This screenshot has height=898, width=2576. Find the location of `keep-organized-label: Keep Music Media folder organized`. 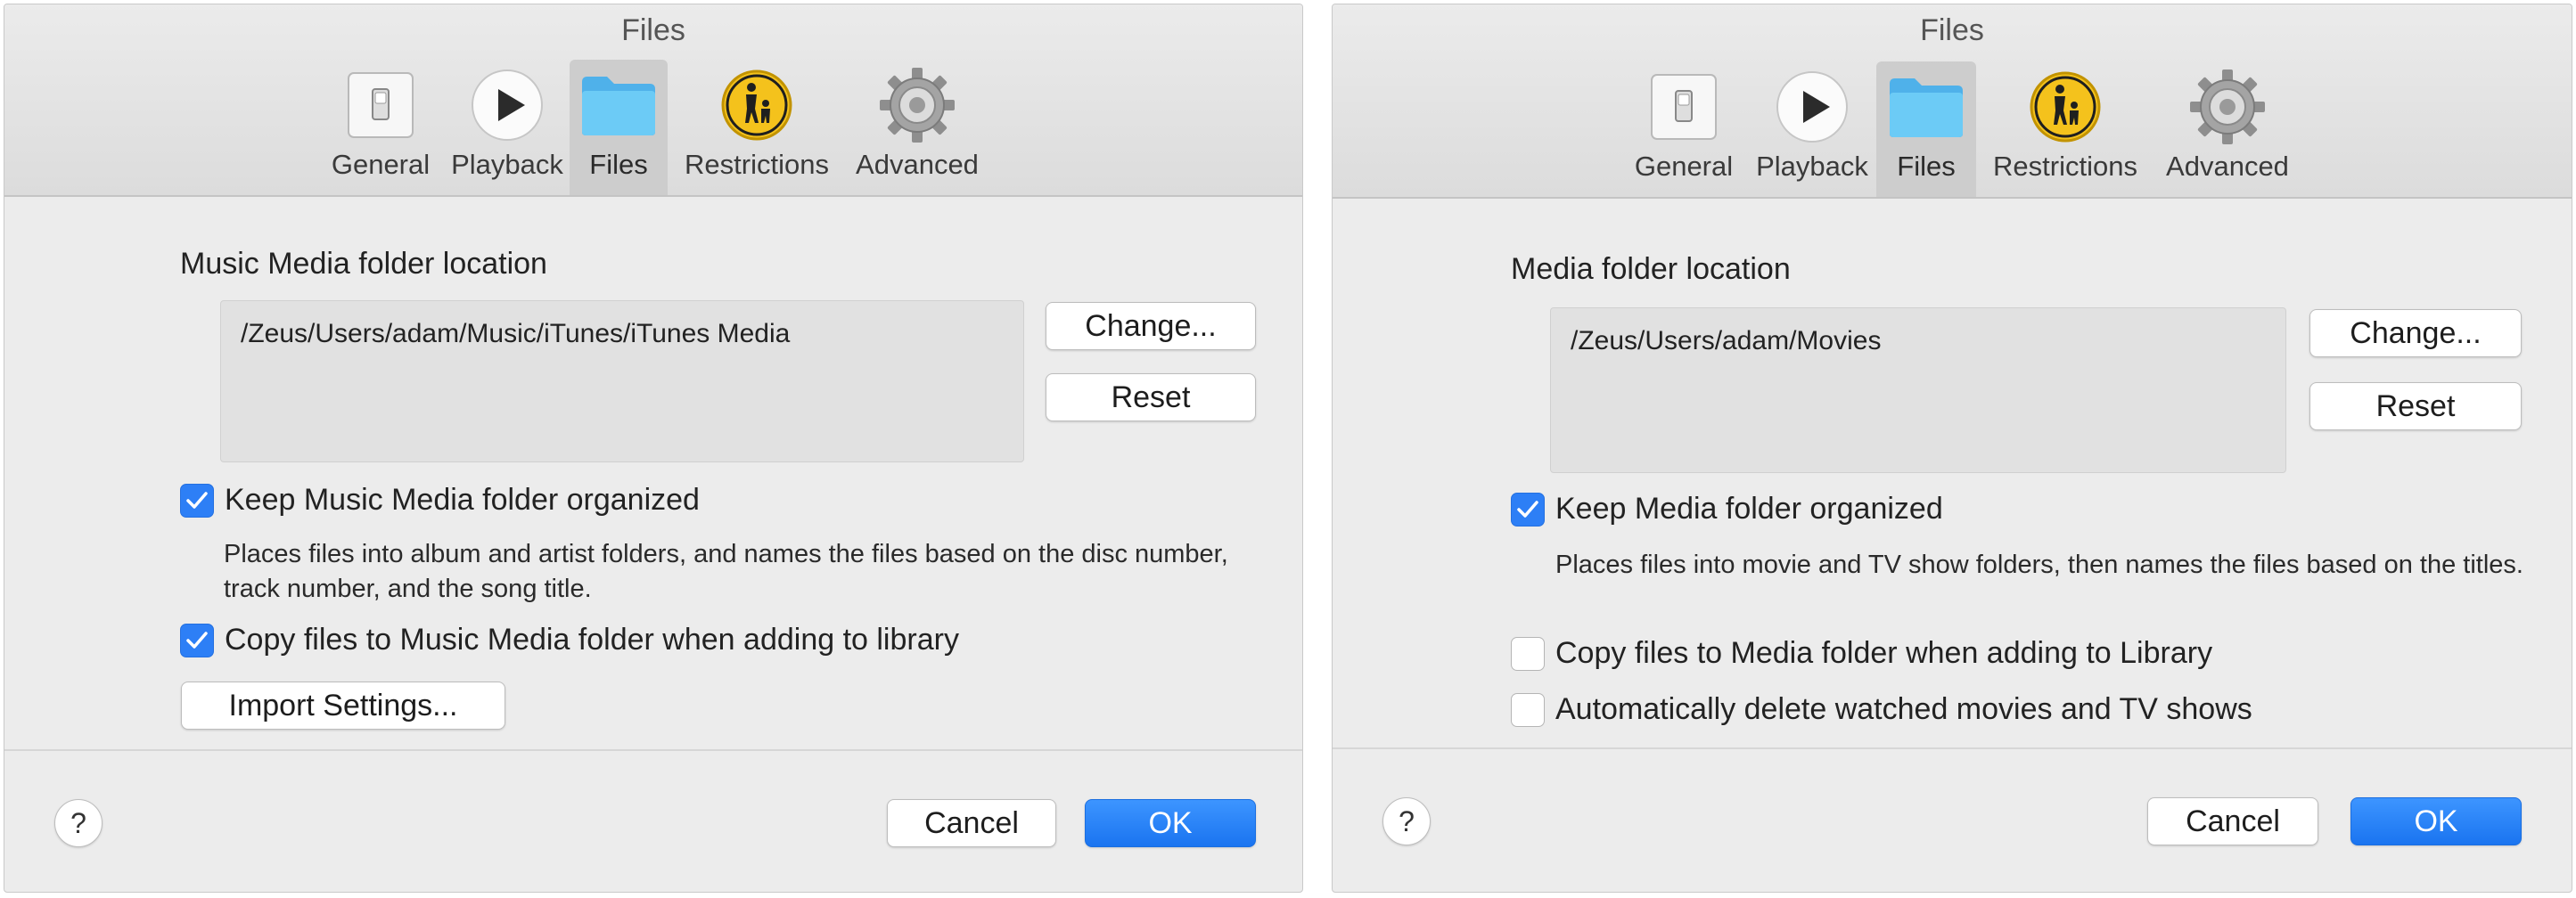

keep-organized-label: Keep Music Media folder organized is located at coordinates (462, 500).